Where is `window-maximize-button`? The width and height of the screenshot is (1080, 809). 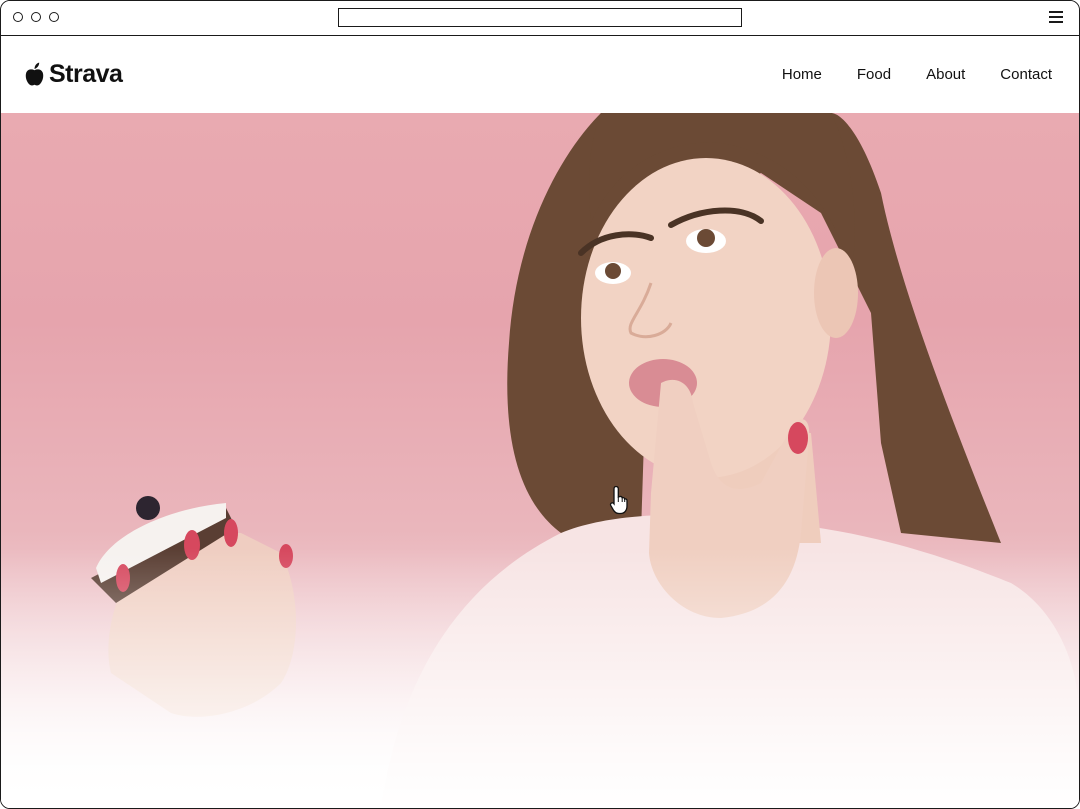
window-maximize-button is located at coordinates (54, 17).